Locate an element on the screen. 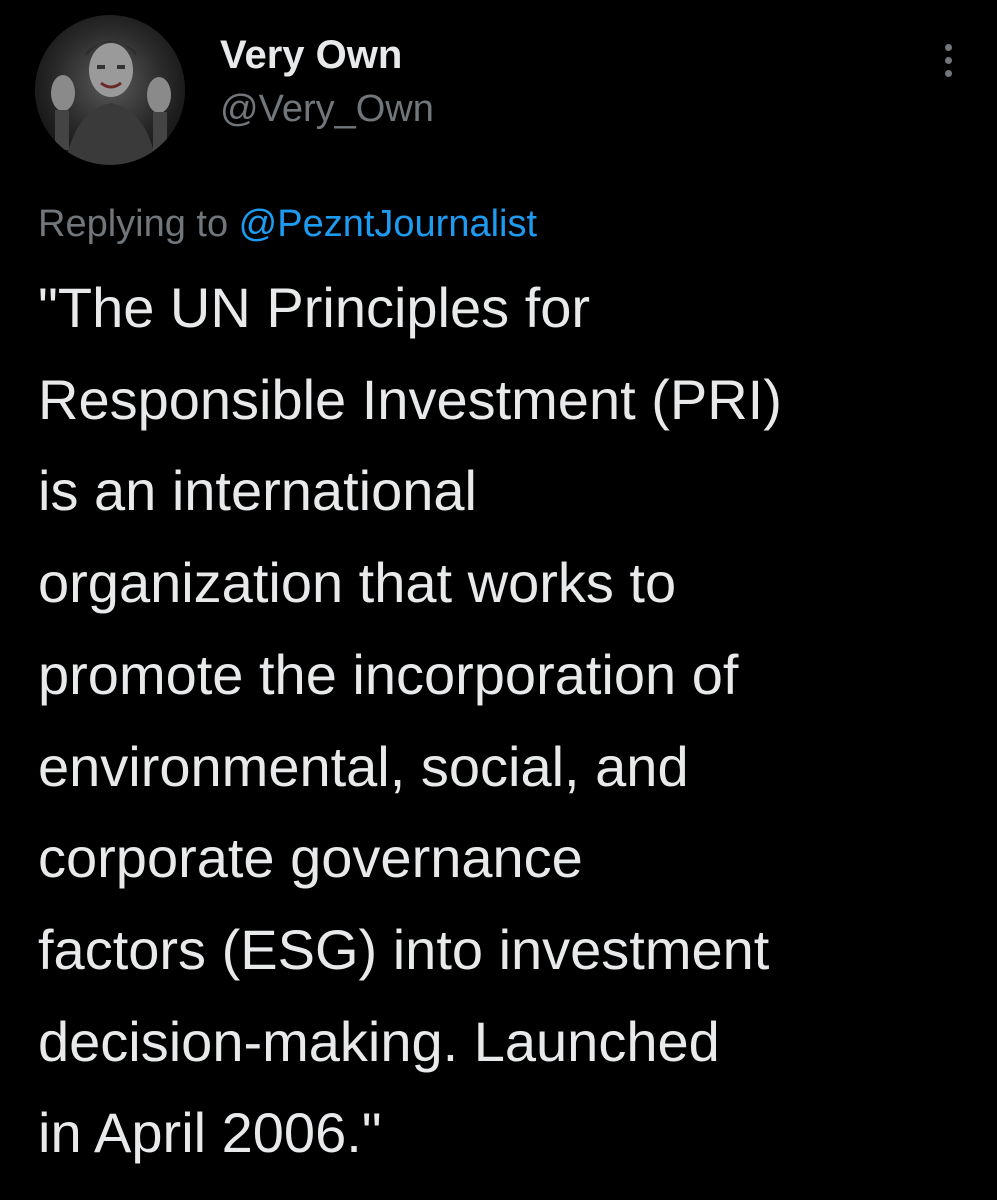 Image resolution: width=997 pixels, height=1200 pixels. replying-to-label: Replying to is located at coordinates (138, 224).